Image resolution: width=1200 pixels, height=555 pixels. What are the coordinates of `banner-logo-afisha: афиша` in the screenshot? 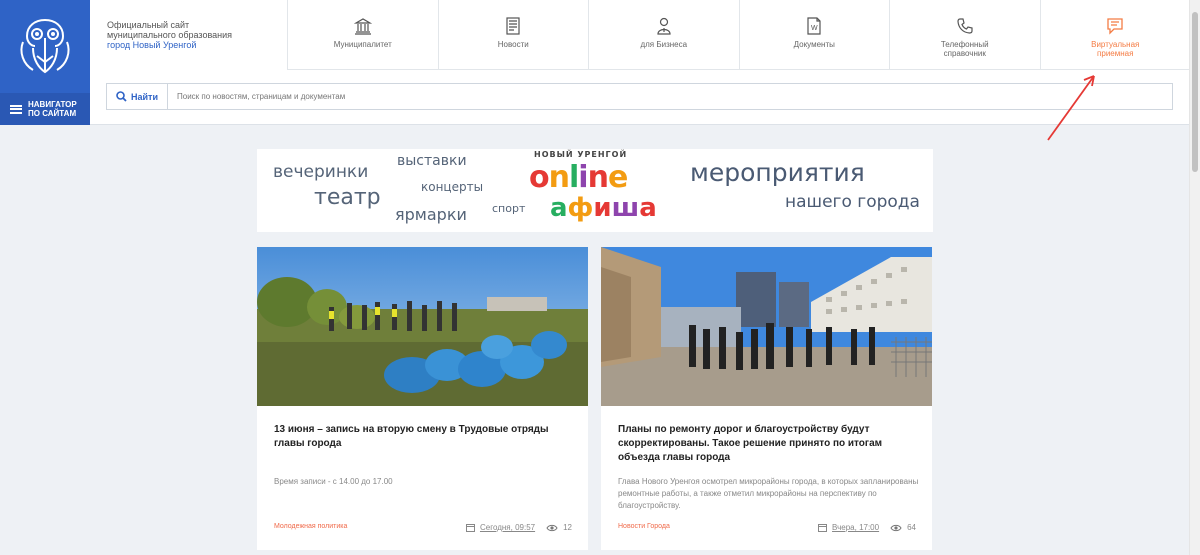 It's located at (603, 208).